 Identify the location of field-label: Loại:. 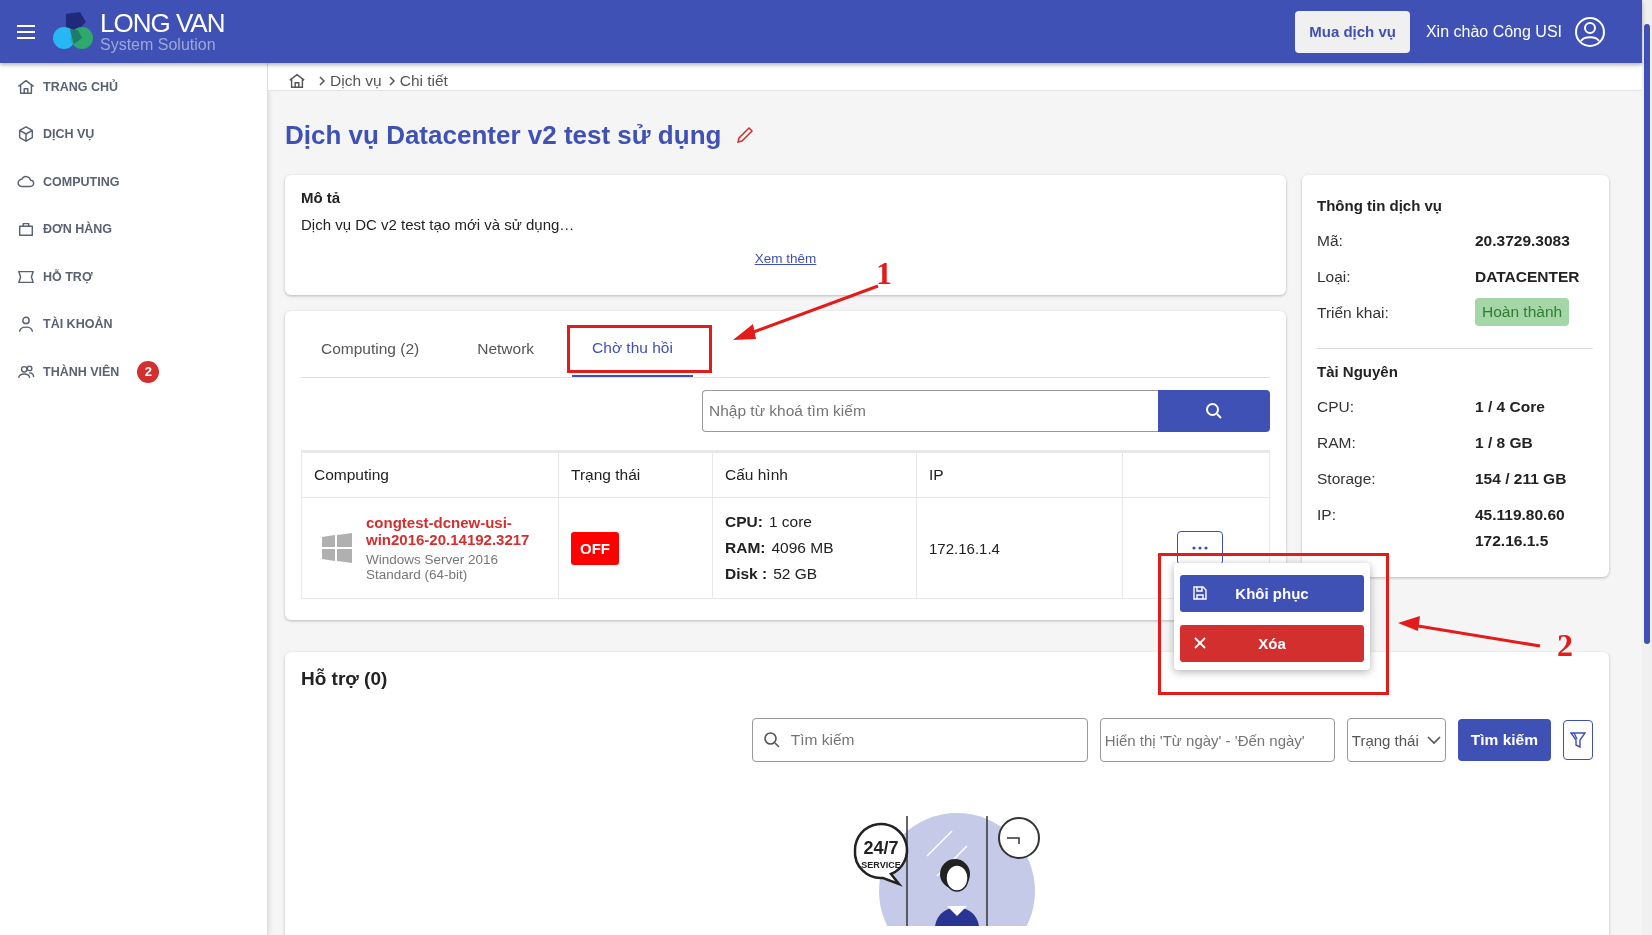
(1334, 277).